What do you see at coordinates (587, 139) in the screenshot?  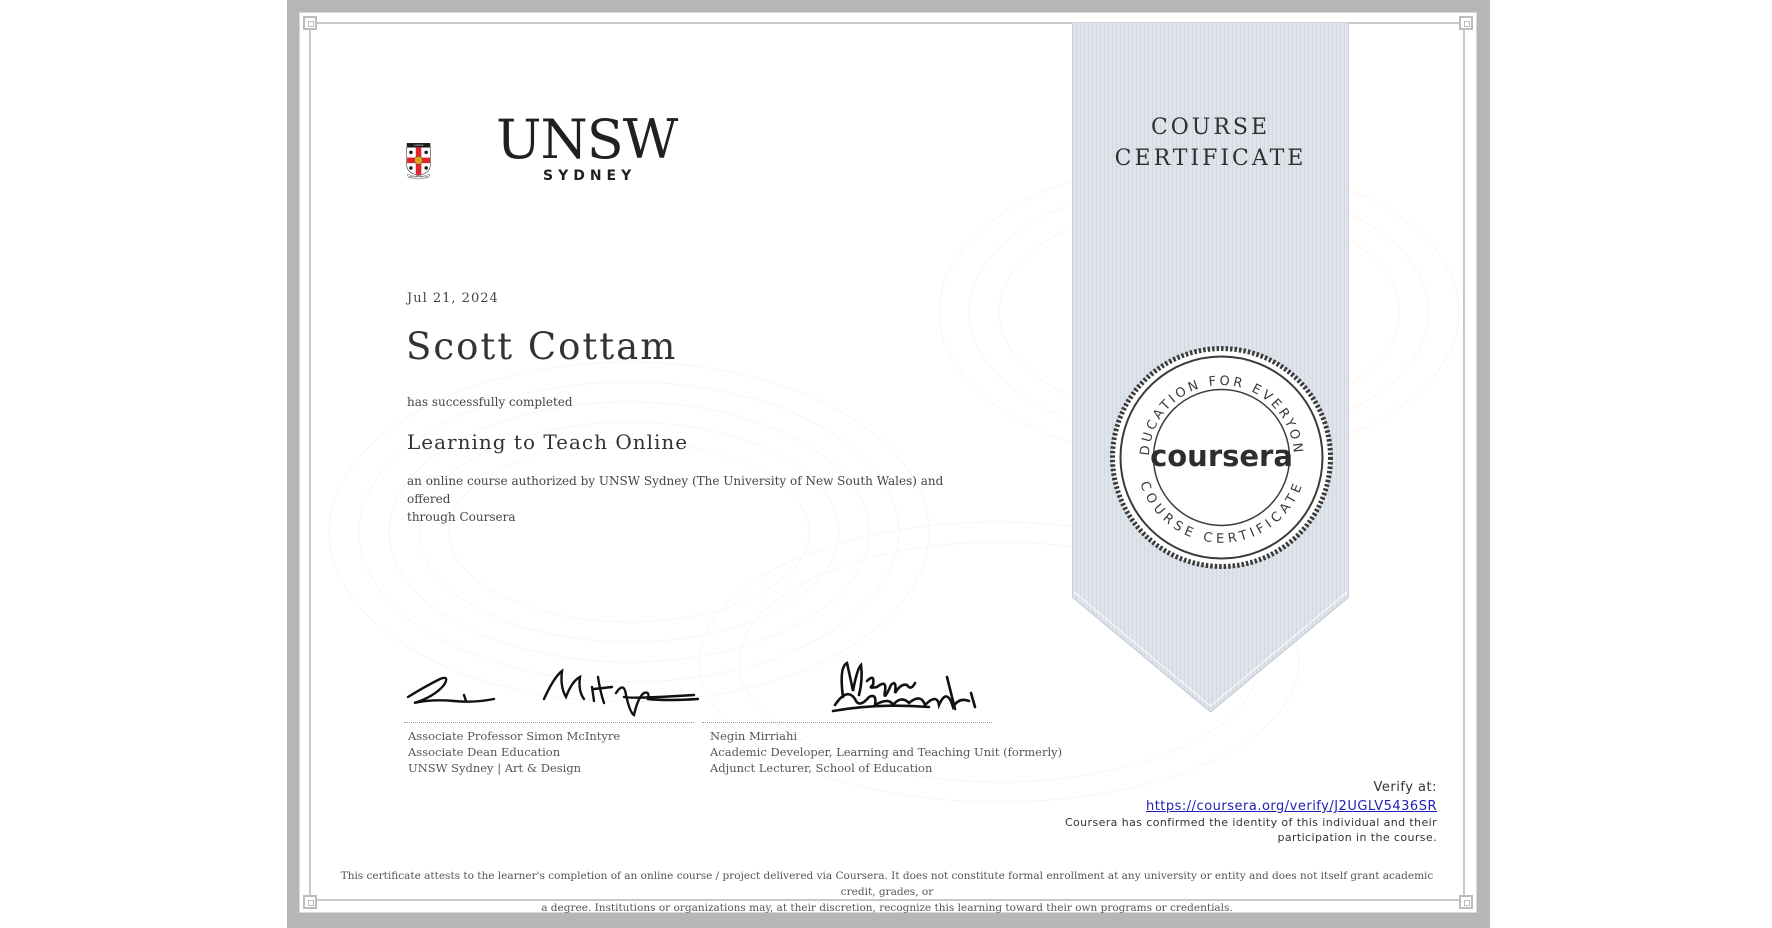 I see `institution-name: UNSW` at bounding box center [587, 139].